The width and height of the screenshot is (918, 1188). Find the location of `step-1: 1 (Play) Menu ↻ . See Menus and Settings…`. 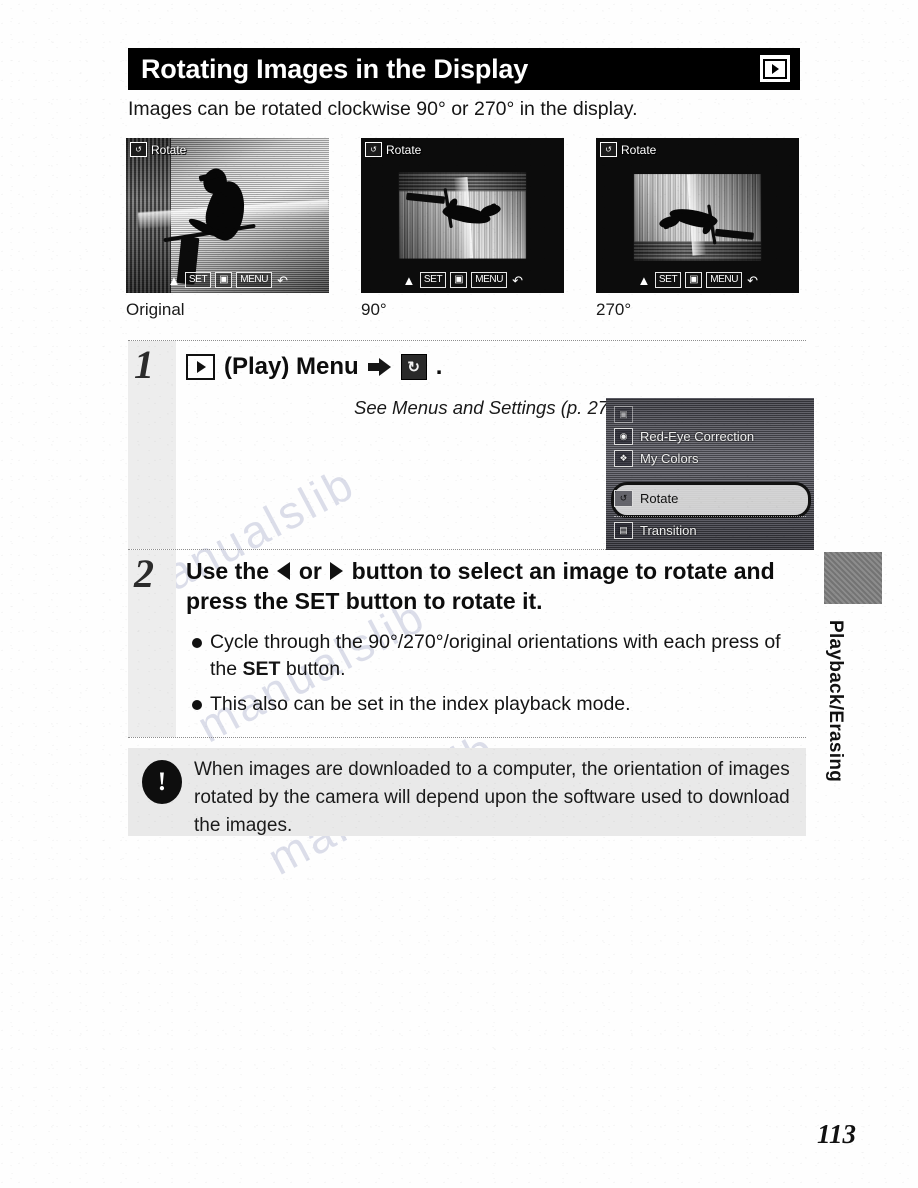

step-1: 1 (Play) Menu ↻ . See Menus and Settings… is located at coordinates (471, 445).